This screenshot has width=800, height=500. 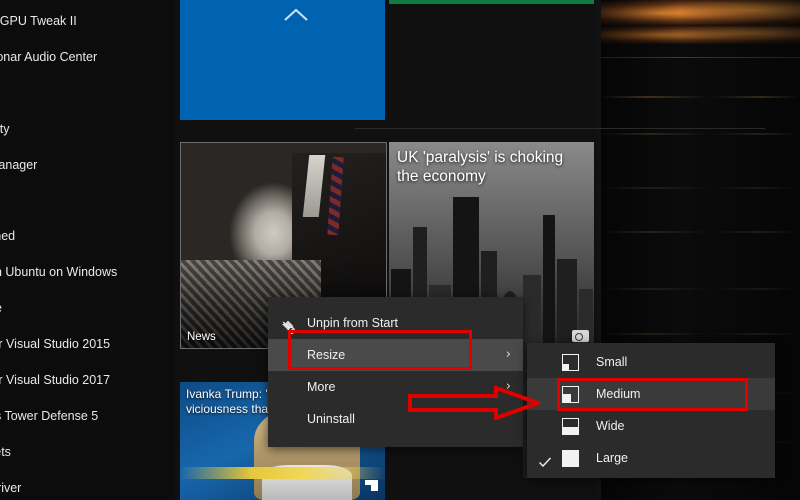 What do you see at coordinates (87, 129) in the screenshot?
I see `list-item: icity` at bounding box center [87, 129].